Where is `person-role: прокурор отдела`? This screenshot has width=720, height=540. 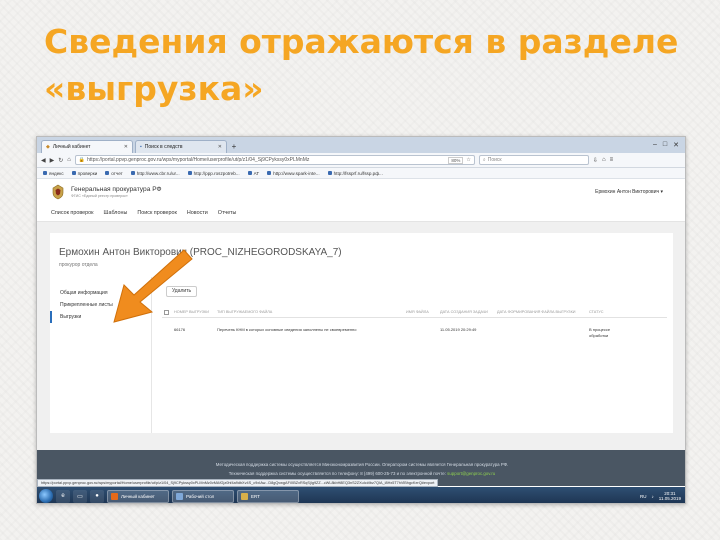
person-role: прокурор отдела is located at coordinates (78, 265).